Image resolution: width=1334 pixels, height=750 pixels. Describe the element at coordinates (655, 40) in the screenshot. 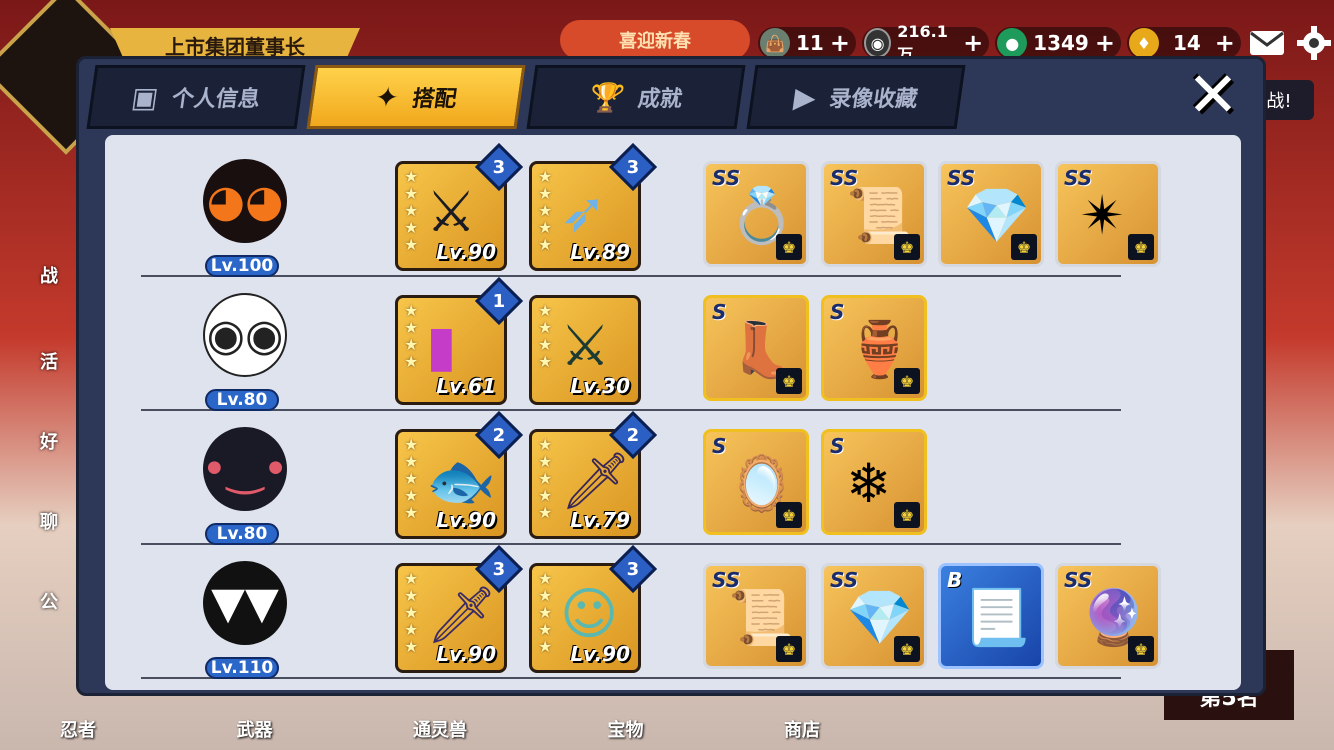

I see `event-banner: 喜迎新春` at that location.